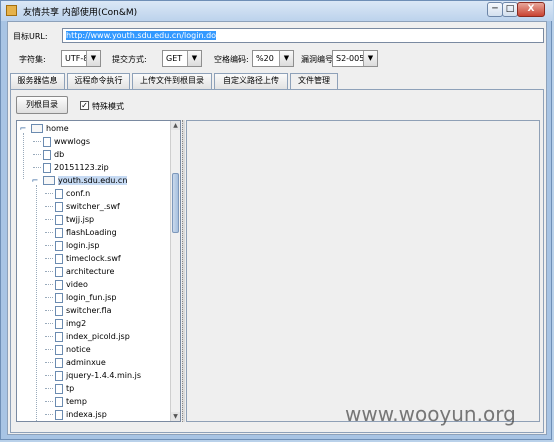  I want to click on vuln-id-select: S2-005 ▼, so click(355, 58).